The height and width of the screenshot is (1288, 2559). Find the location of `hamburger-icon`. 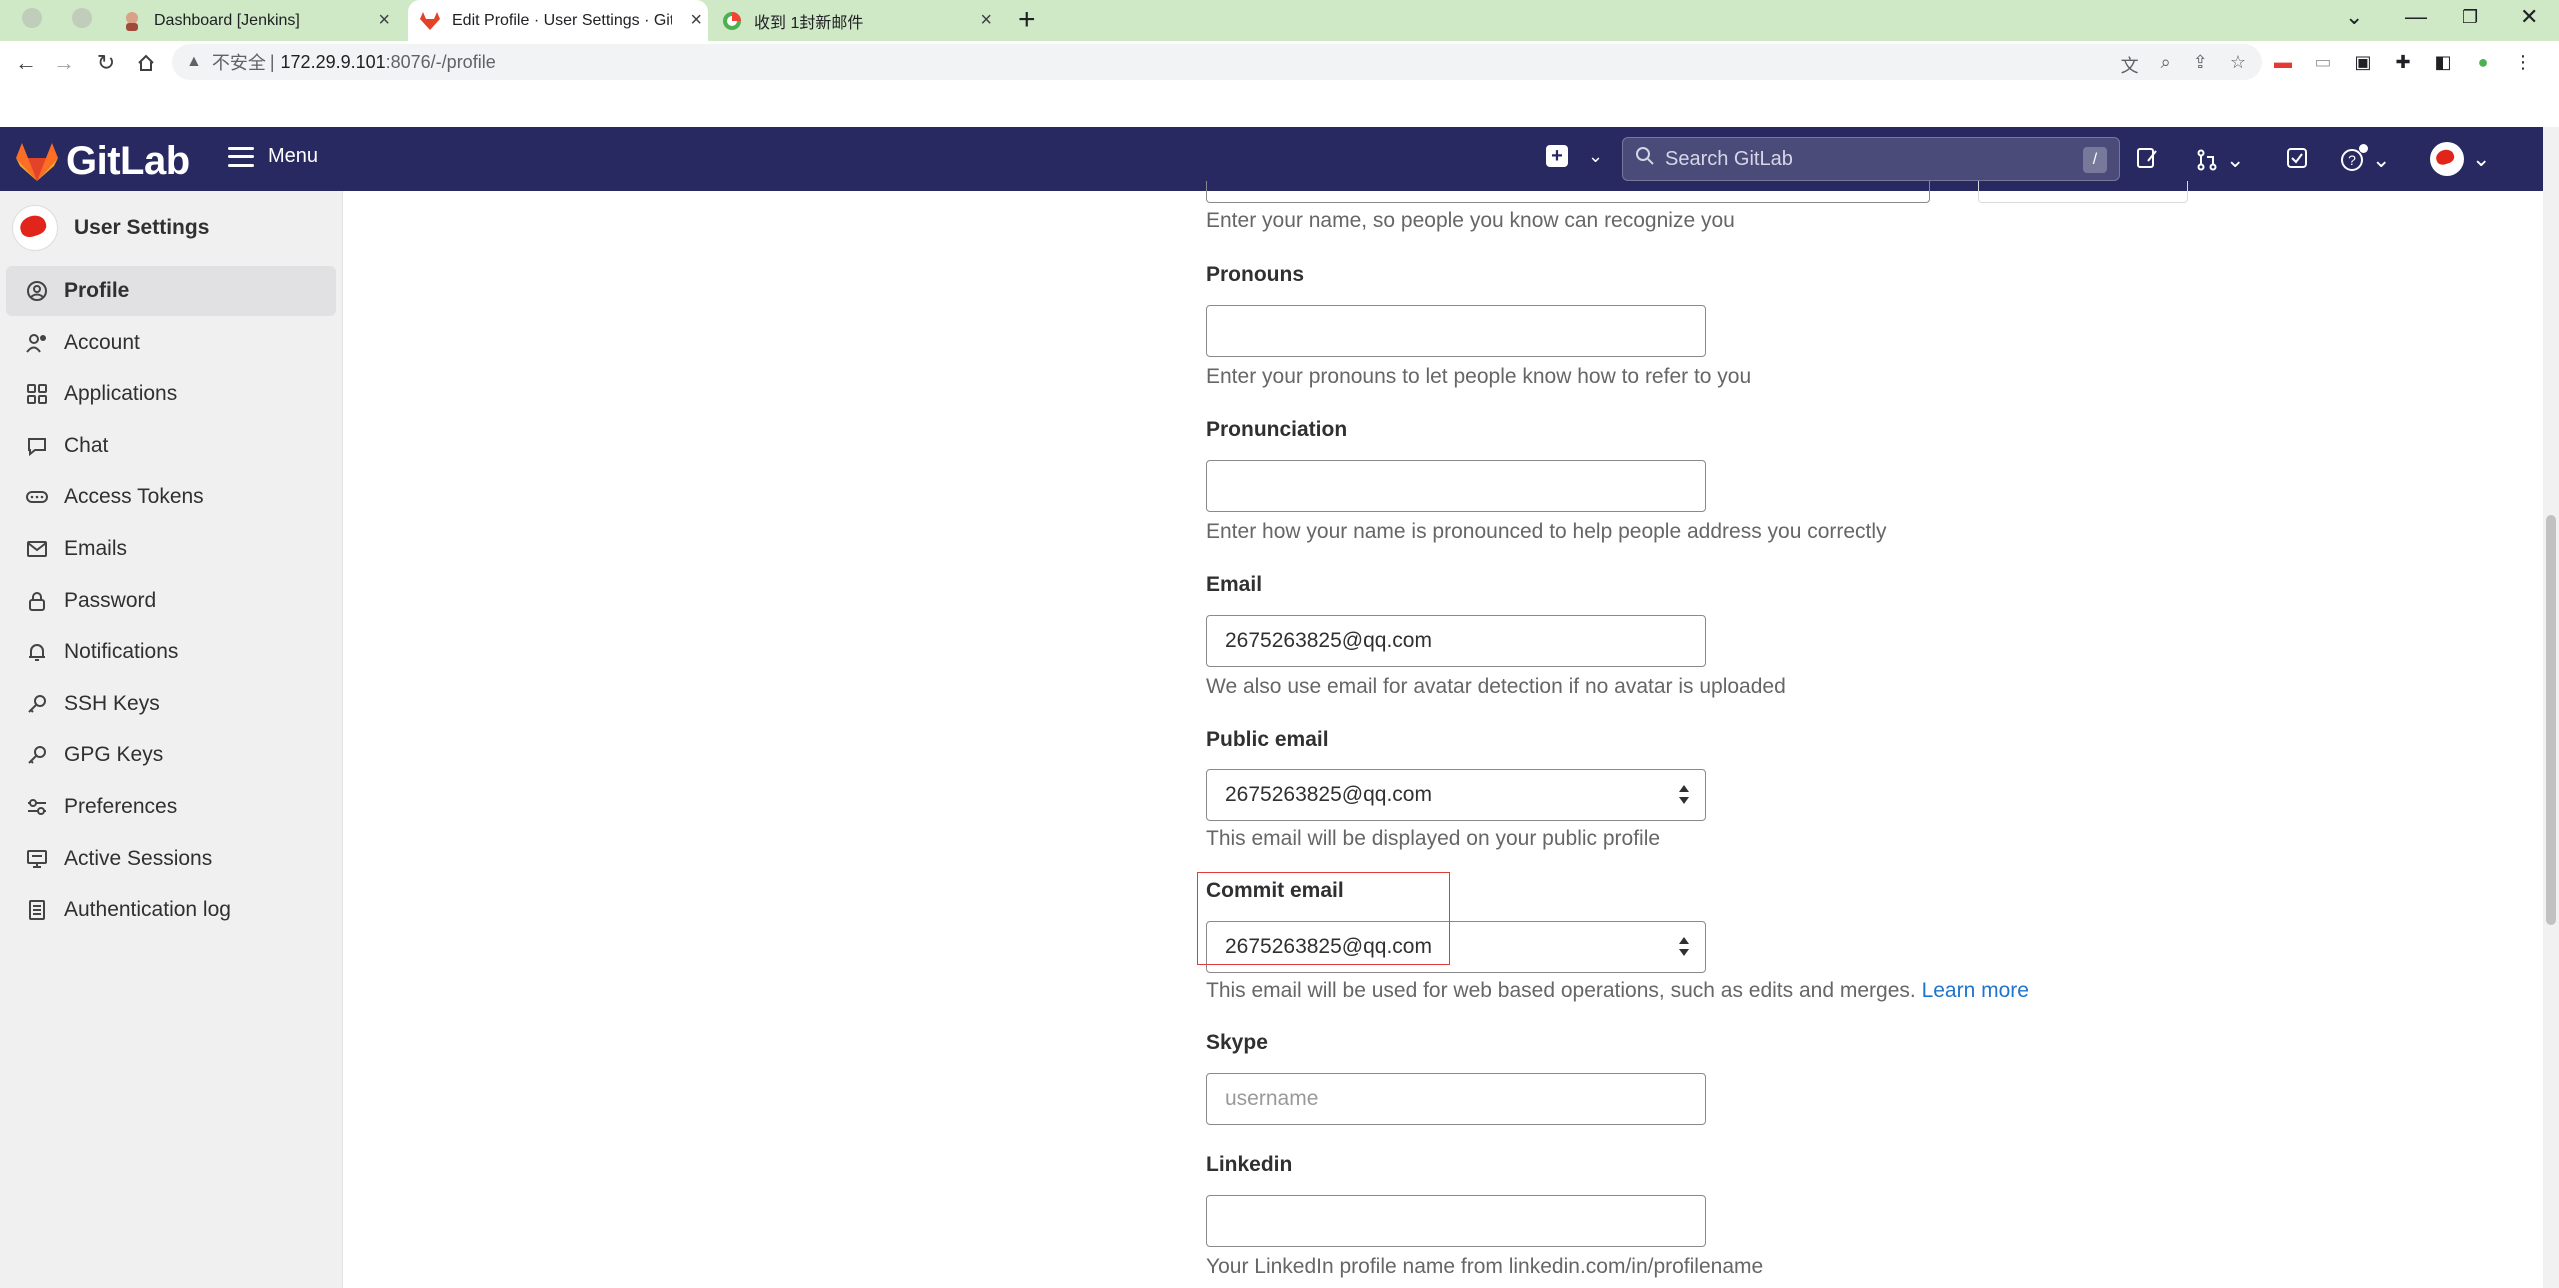

hamburger-icon is located at coordinates (241, 156).